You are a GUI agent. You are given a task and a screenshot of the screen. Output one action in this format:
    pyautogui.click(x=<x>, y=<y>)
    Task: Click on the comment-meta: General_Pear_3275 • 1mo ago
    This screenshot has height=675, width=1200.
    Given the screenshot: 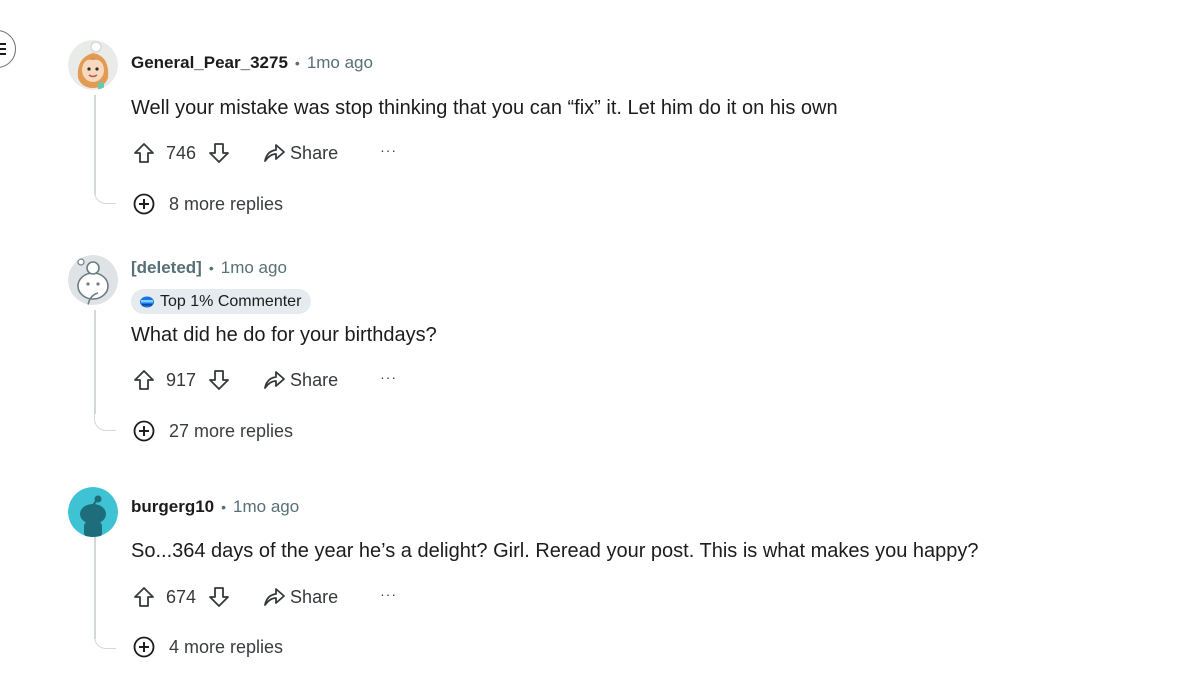 What is the action you would take?
    pyautogui.click(x=252, y=63)
    